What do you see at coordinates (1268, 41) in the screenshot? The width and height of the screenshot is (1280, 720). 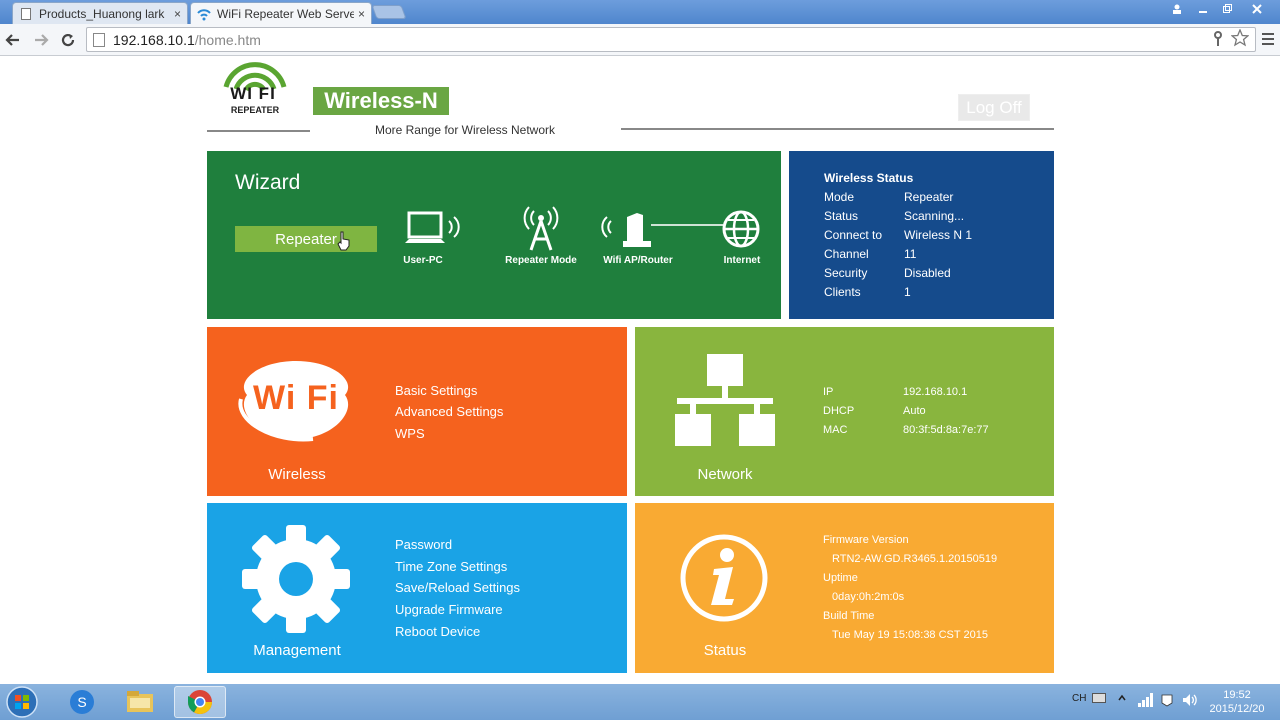 I see `menu-icon` at bounding box center [1268, 41].